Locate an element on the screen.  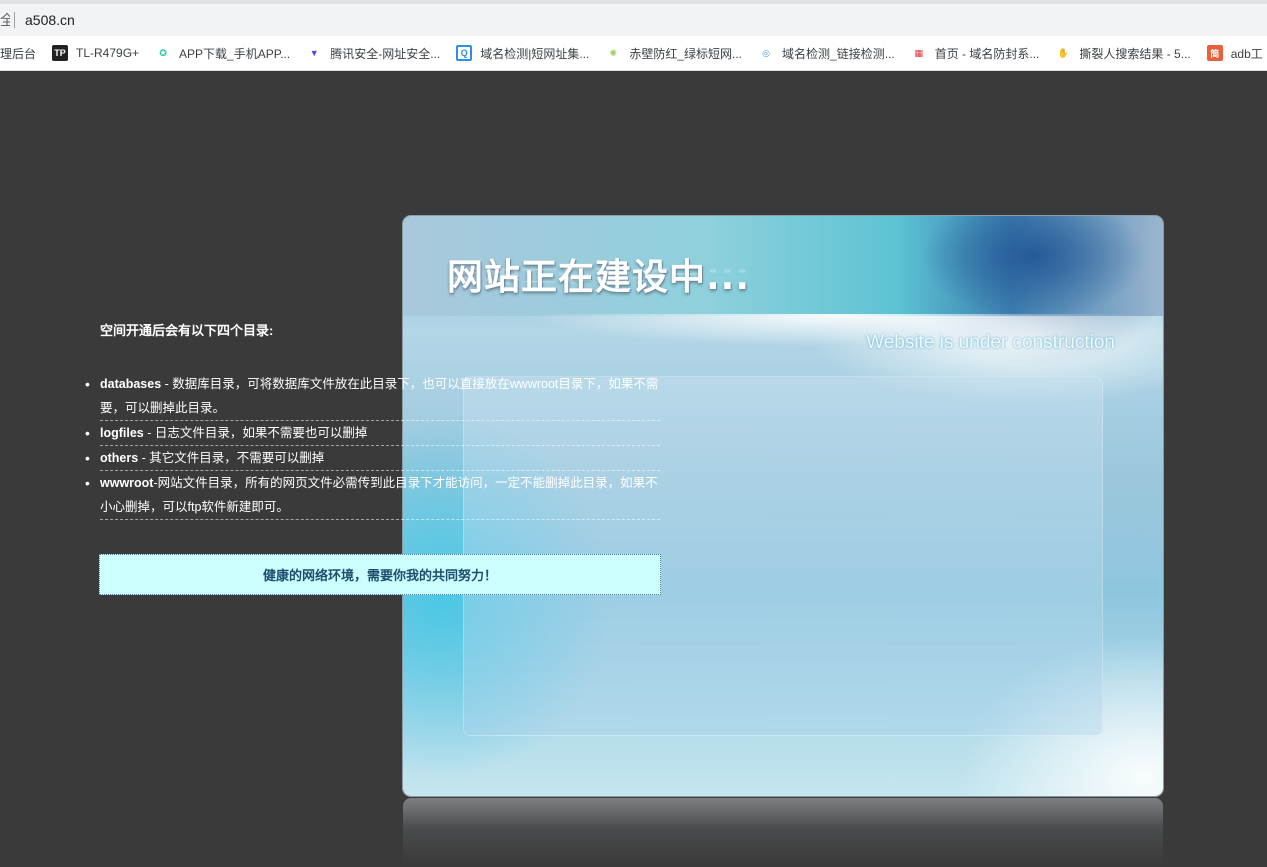
address-url: a508.cn is located at coordinates (50, 20).